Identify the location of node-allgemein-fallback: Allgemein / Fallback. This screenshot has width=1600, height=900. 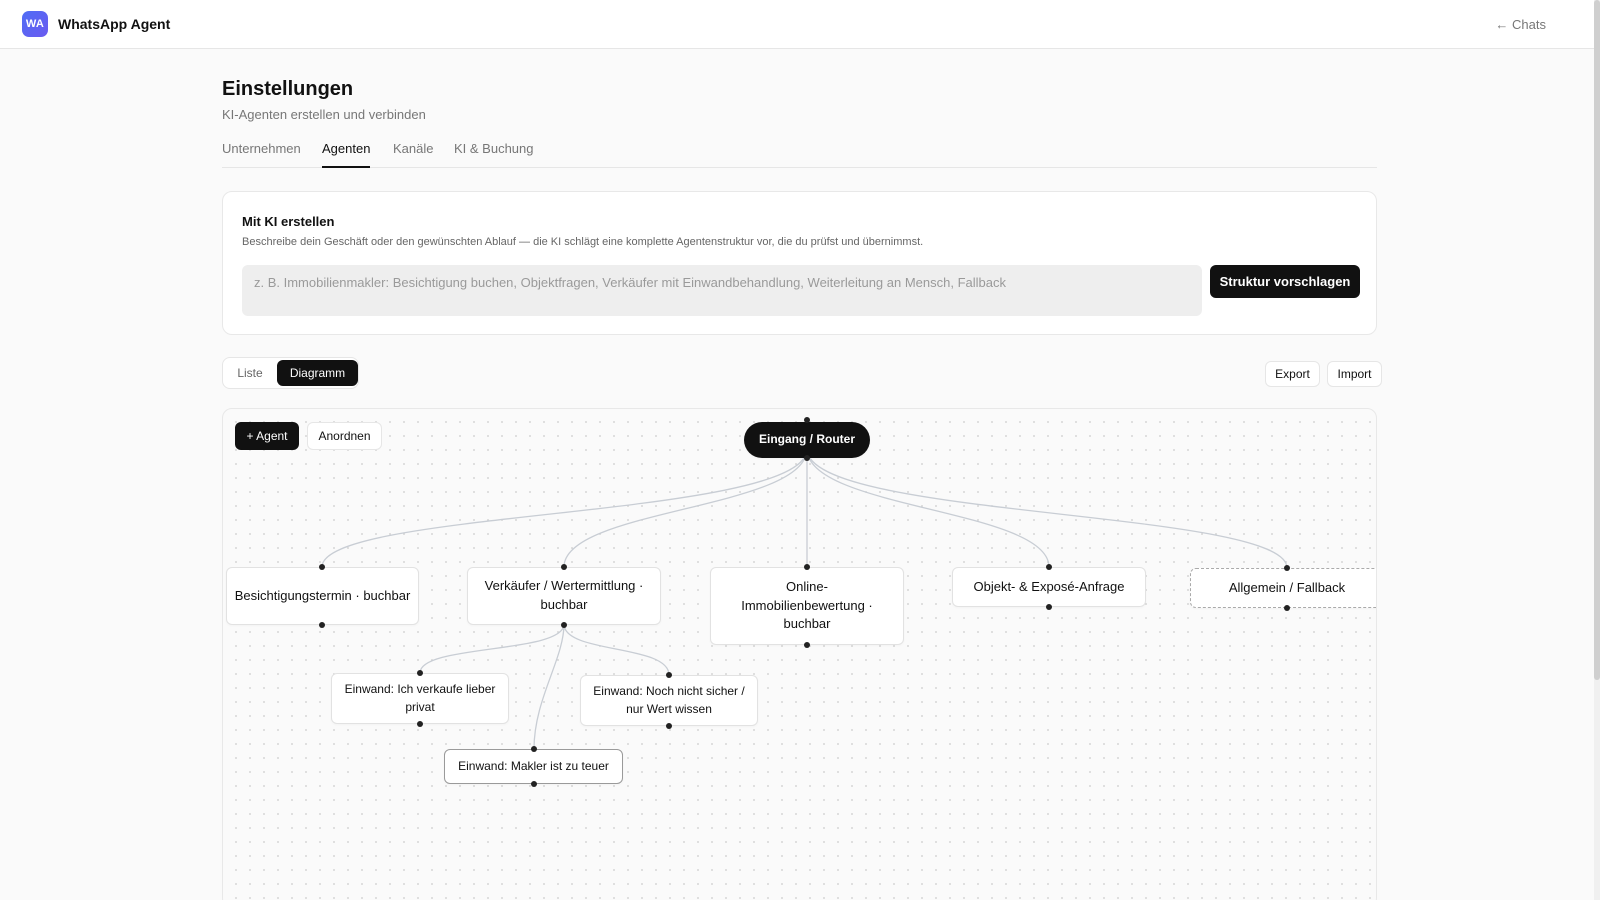
(1283, 588).